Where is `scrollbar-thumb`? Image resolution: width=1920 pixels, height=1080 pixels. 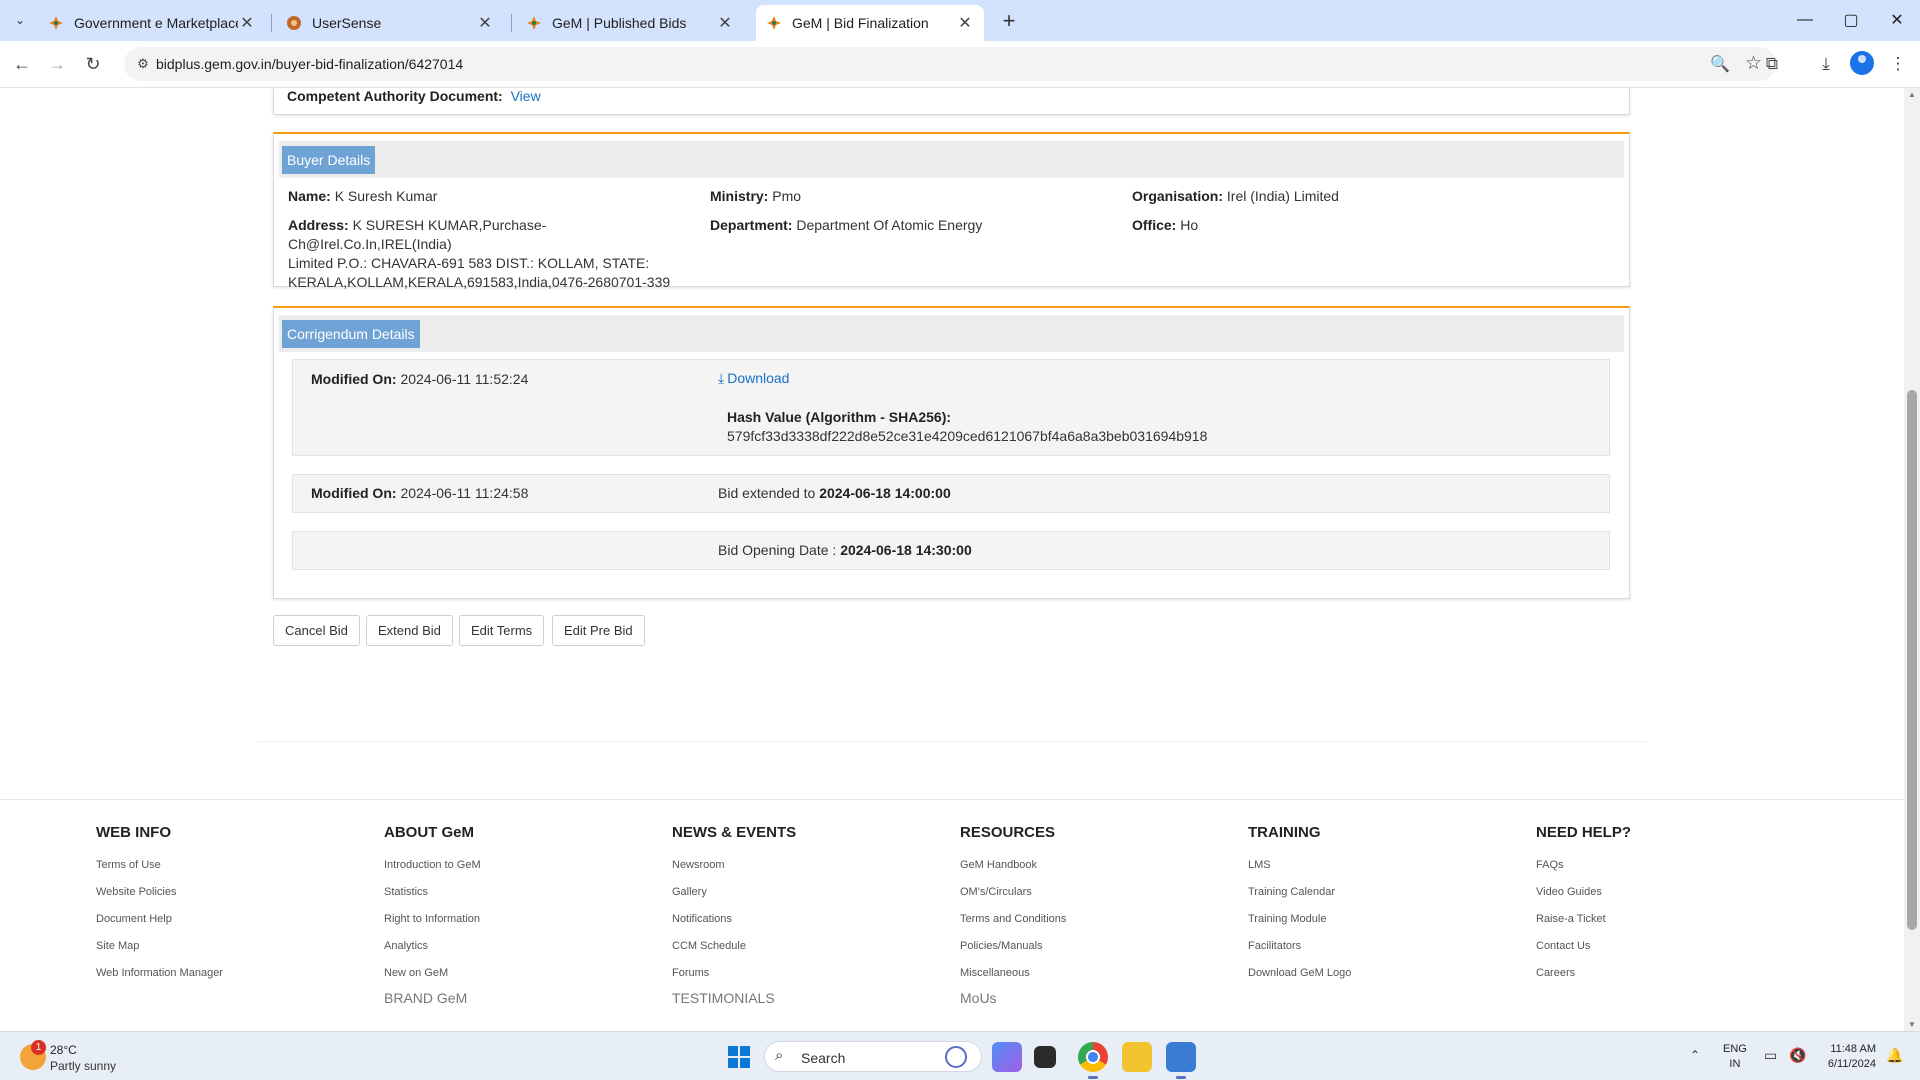 scrollbar-thumb is located at coordinates (1912, 660).